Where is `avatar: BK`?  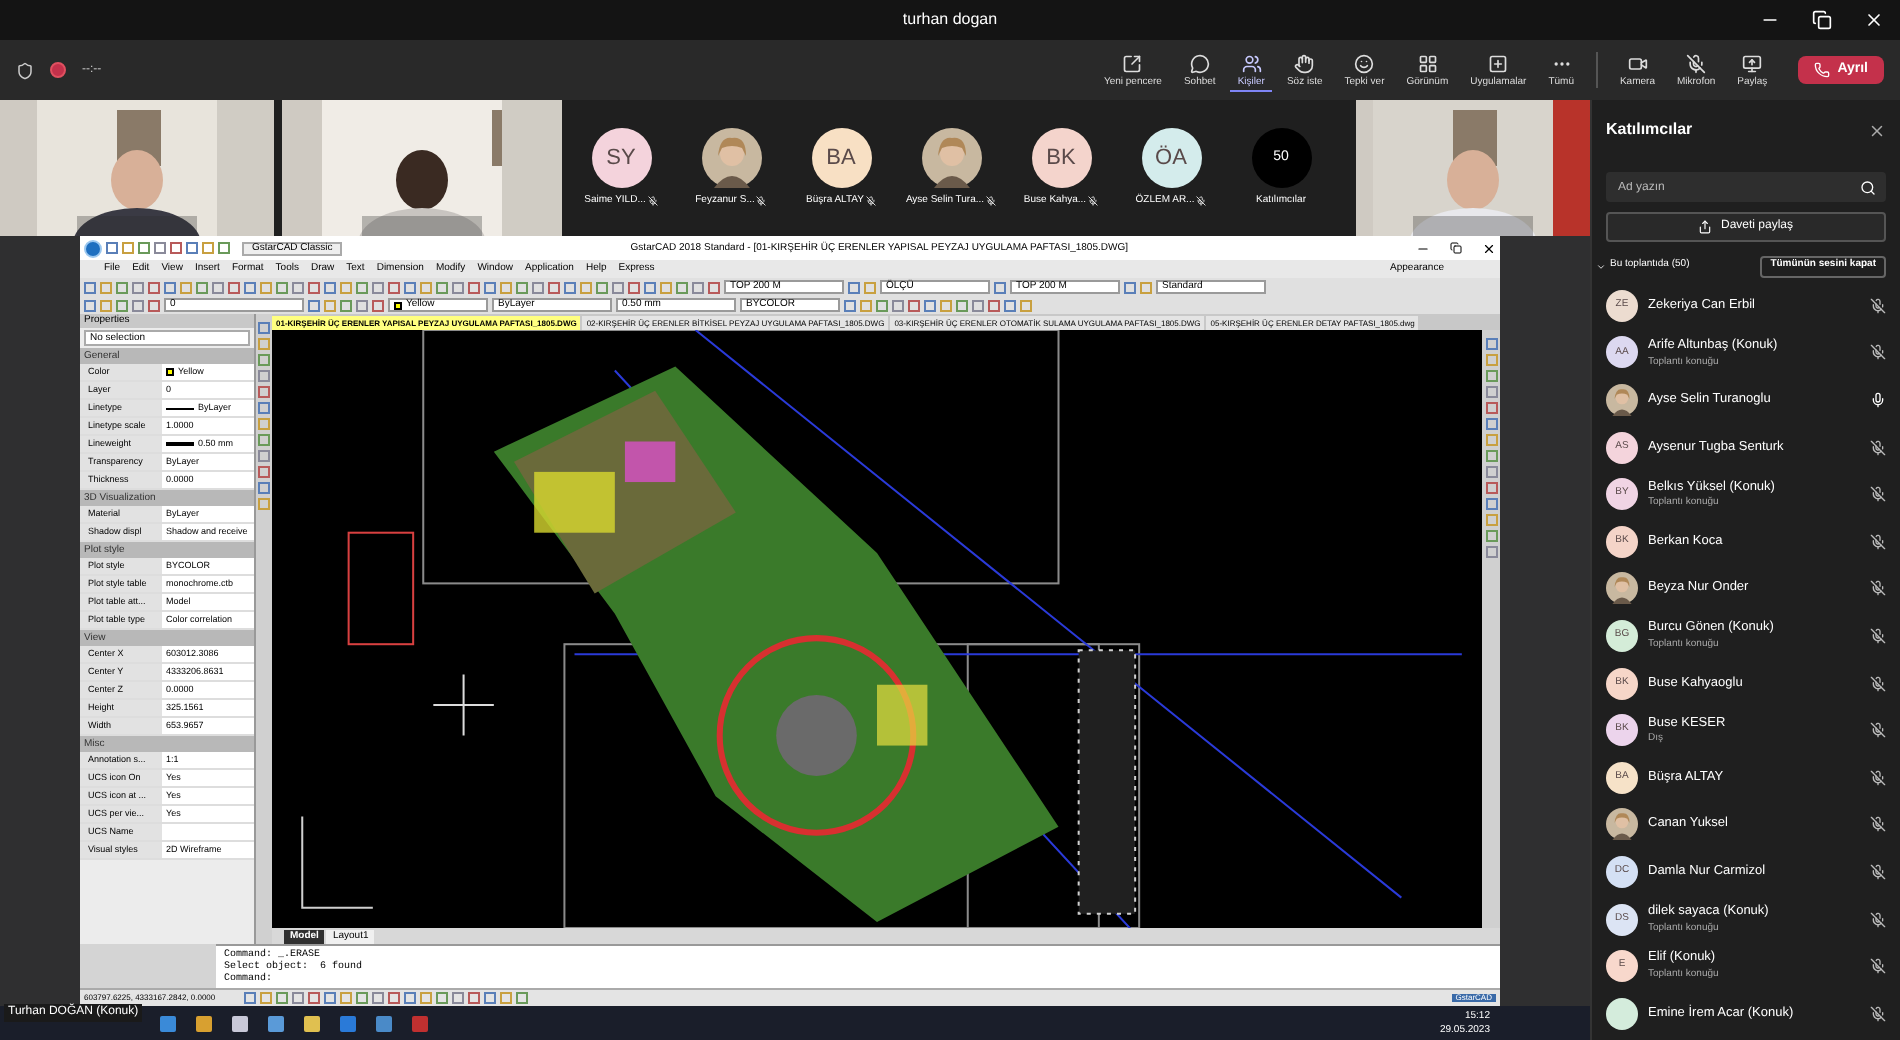
avatar: BK is located at coordinates (1061, 157).